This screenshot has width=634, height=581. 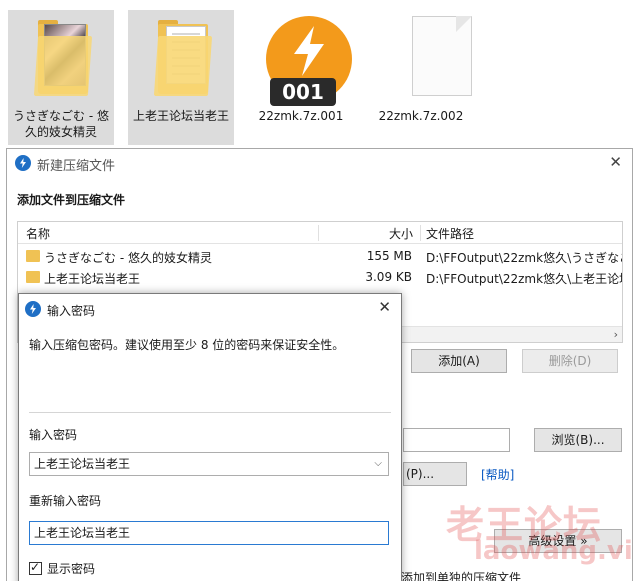 What do you see at coordinates (209, 464) in the screenshot?
I see `password-field: 上老王论坛当老王 ⌵` at bounding box center [209, 464].